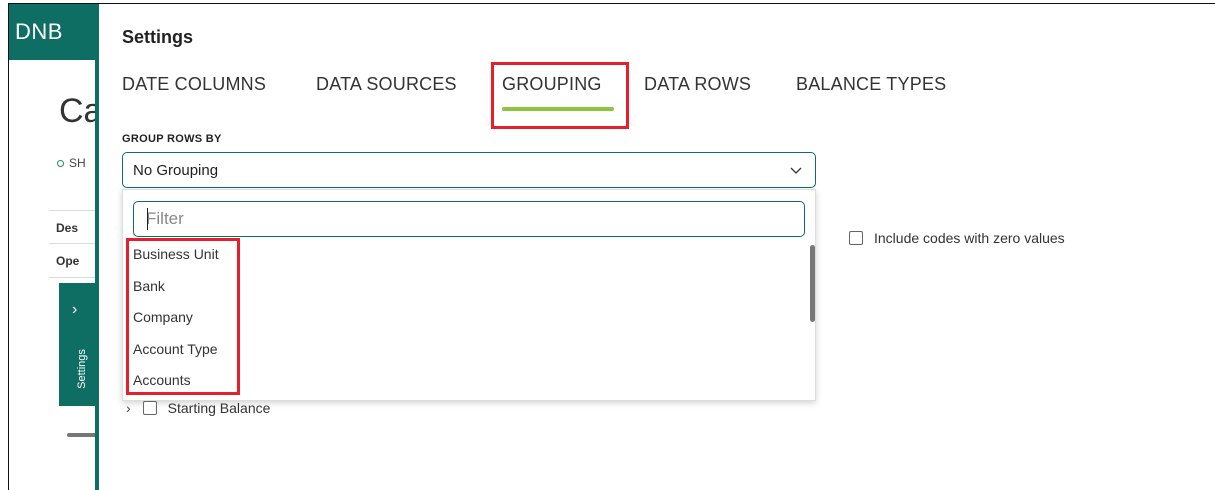 The image size is (1215, 490). I want to click on group-rows-by-label: GROUP ROWS BY, so click(172, 139).